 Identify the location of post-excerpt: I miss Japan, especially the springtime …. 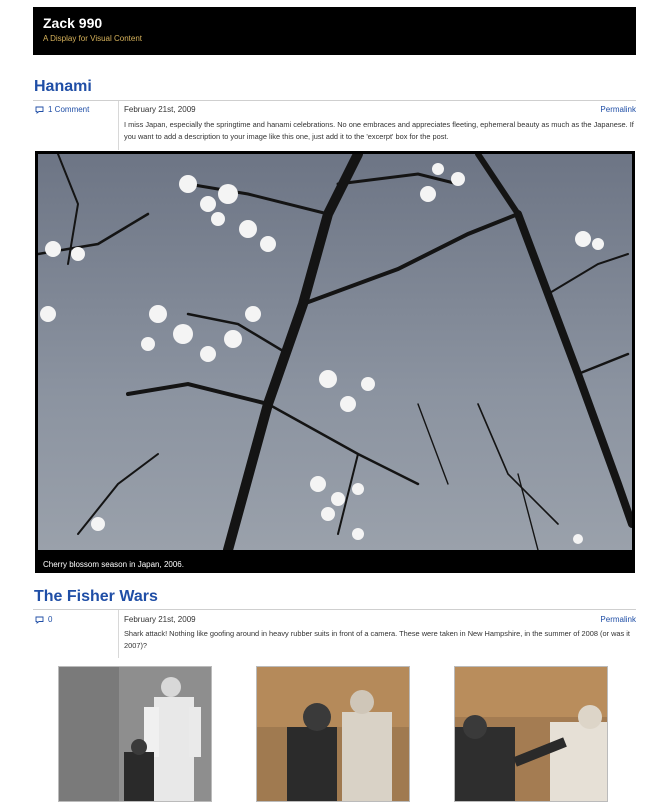
(379, 130).